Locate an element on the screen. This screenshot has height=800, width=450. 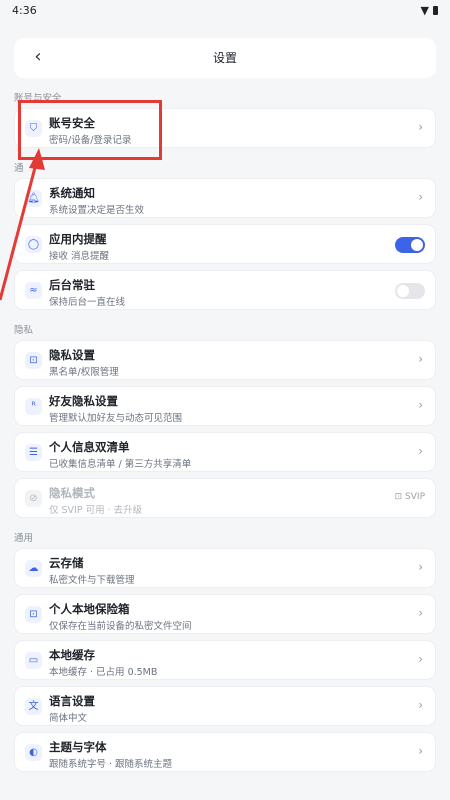
annotation-arrow is located at coordinates (22, 224).